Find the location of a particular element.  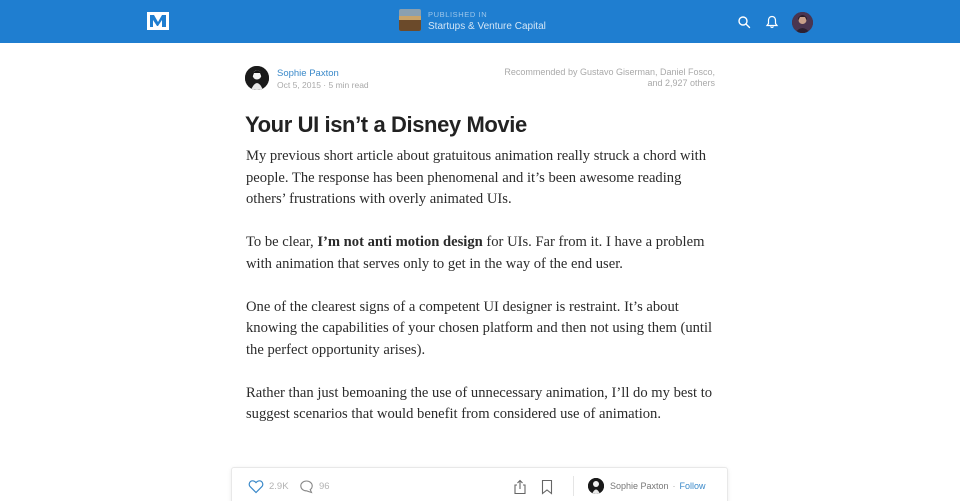

bookmark-button is located at coordinates (547, 487).